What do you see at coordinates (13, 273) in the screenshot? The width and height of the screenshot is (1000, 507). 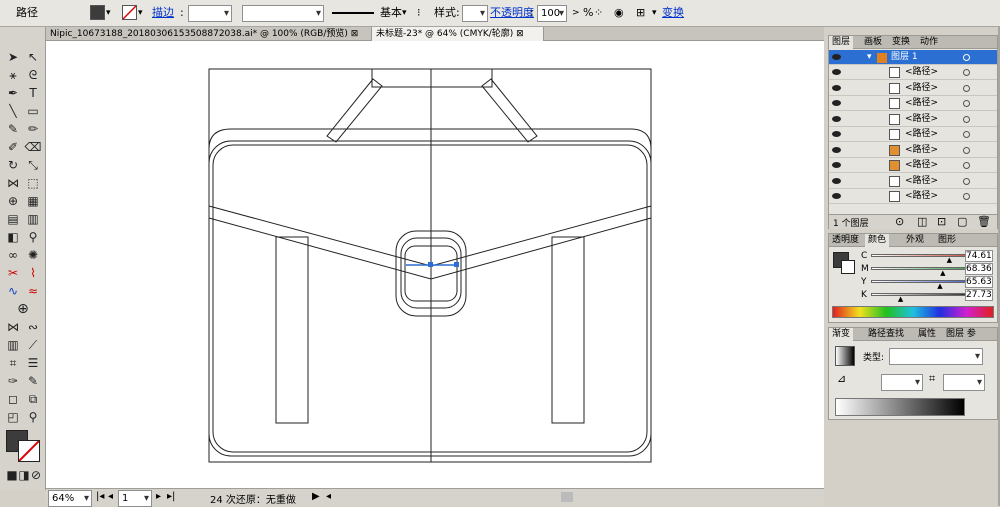 I see `scissors-icon: ✂` at bounding box center [13, 273].